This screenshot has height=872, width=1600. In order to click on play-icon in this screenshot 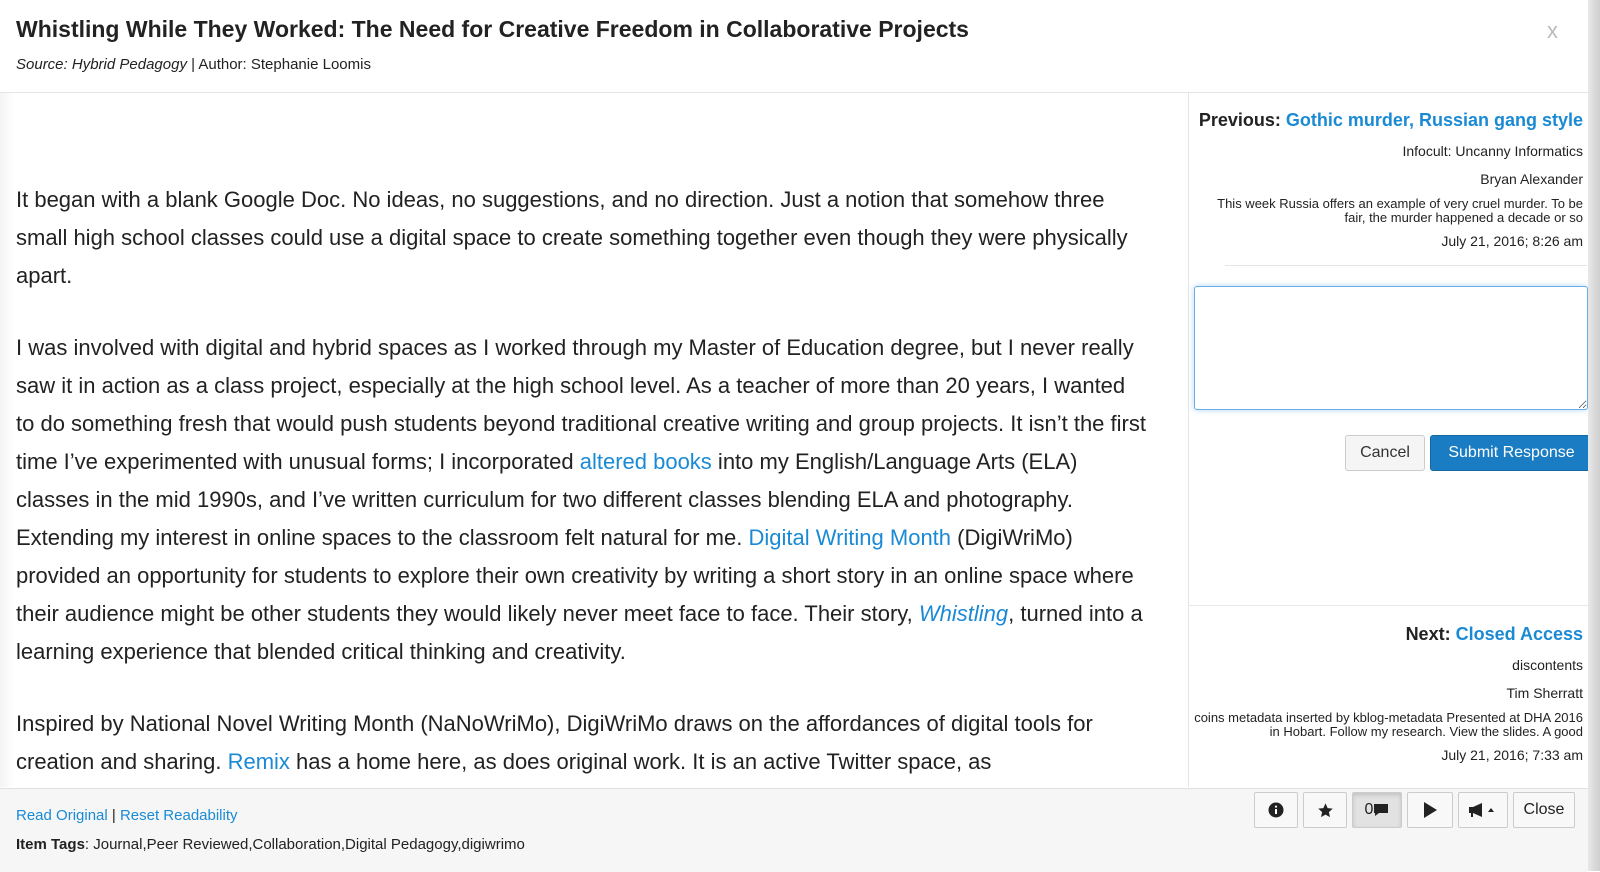, I will do `click(1430, 810)`.